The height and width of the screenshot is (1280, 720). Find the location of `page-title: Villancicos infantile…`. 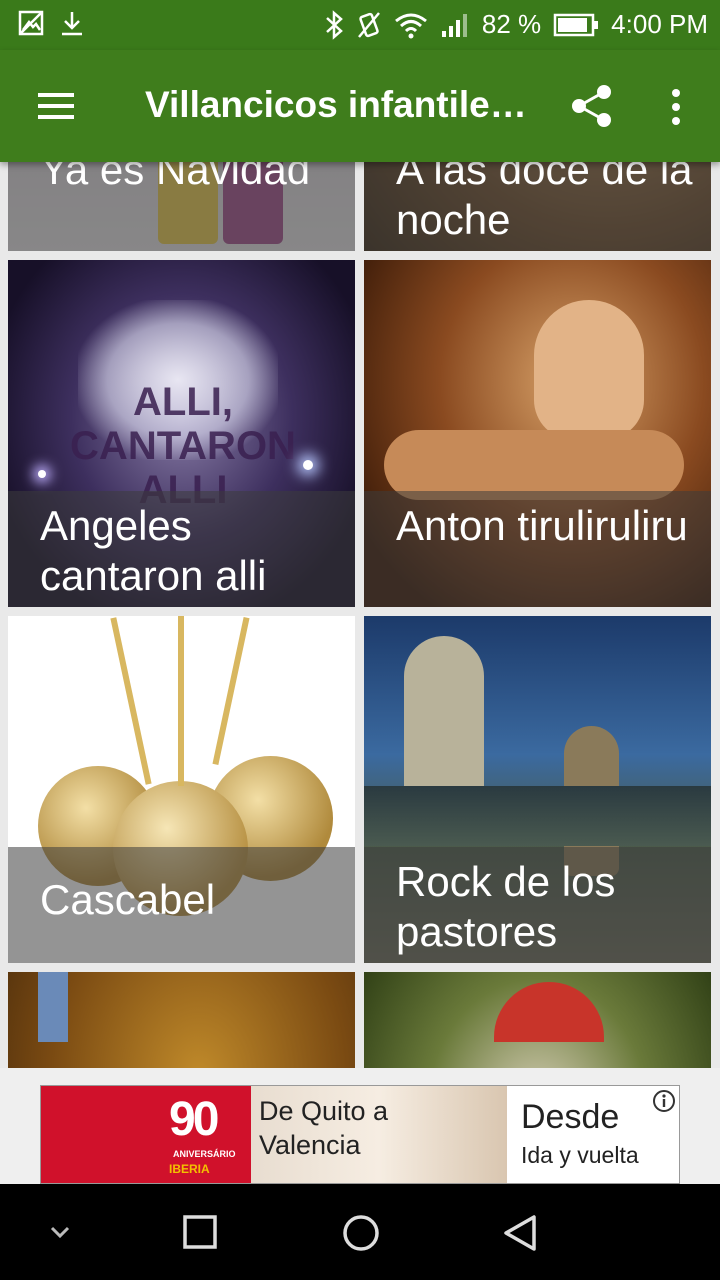

page-title: Villancicos infantile… is located at coordinates (336, 104).